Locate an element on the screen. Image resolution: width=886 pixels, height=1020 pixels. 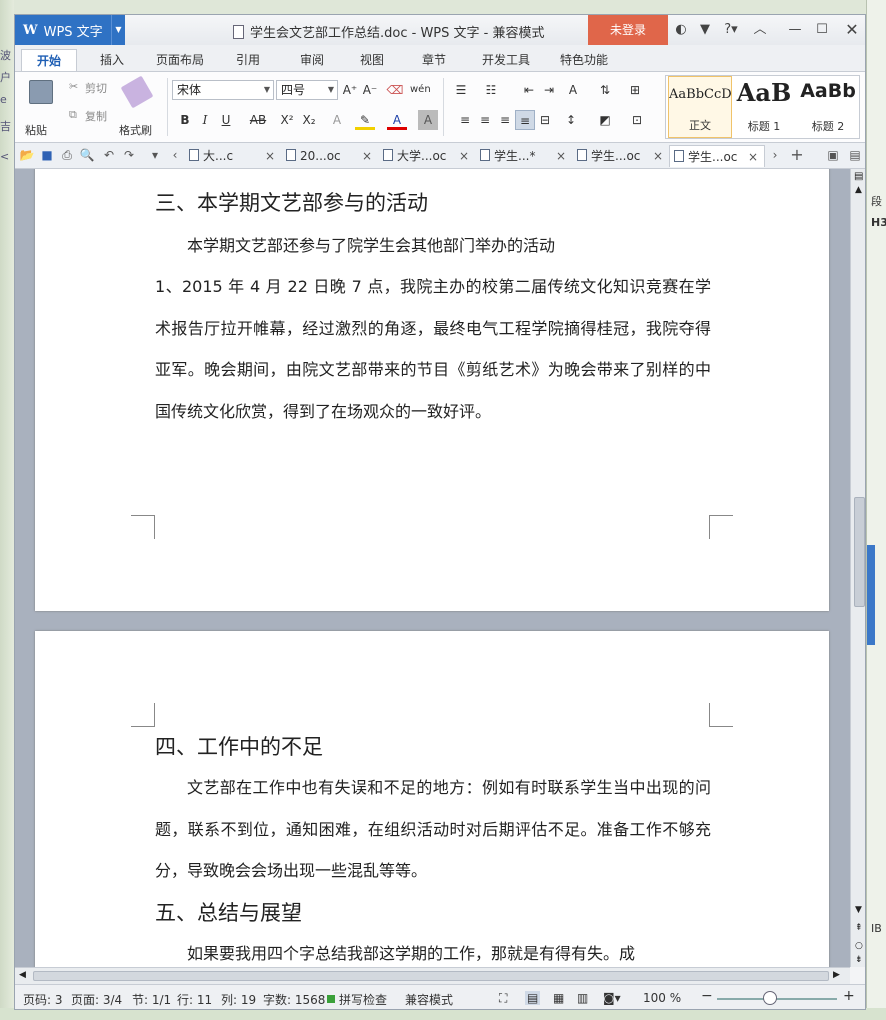
format-painter-icon is located at coordinates (137, 92).